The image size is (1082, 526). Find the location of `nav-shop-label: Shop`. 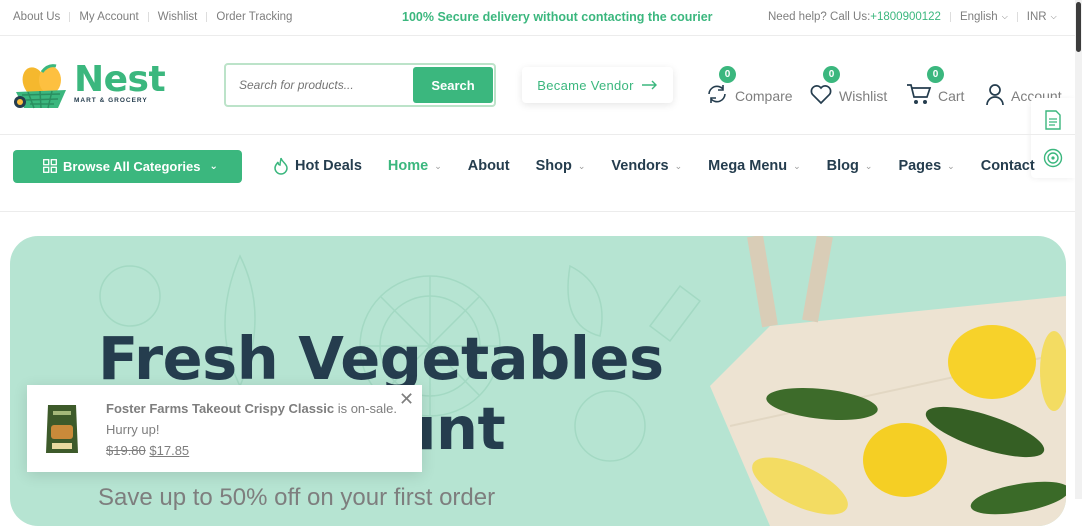

nav-shop-label: Shop is located at coordinates (553, 166).